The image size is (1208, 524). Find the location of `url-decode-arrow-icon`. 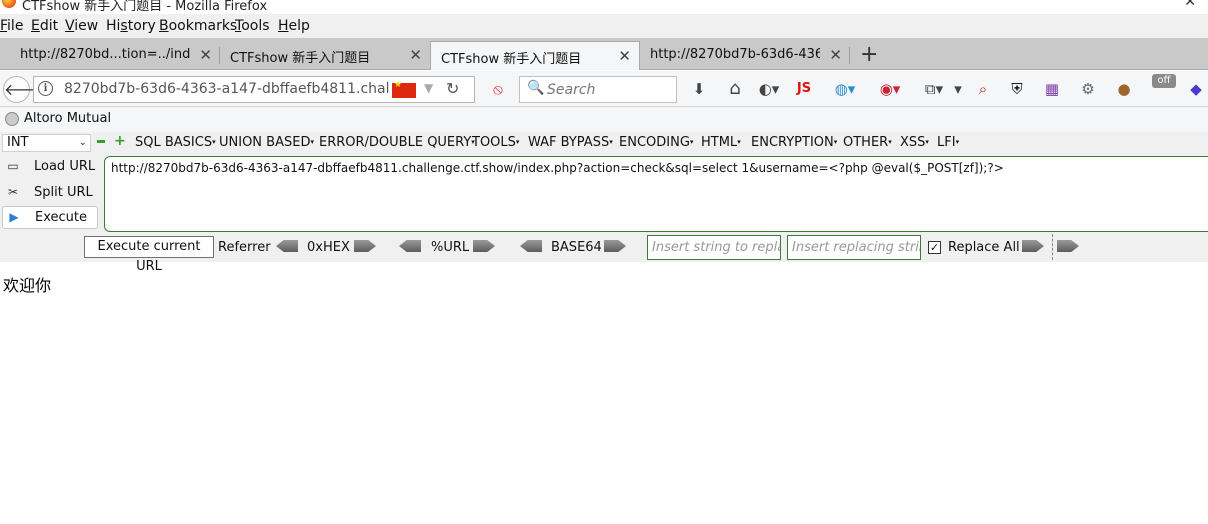

url-decode-arrow-icon is located at coordinates (410, 246).